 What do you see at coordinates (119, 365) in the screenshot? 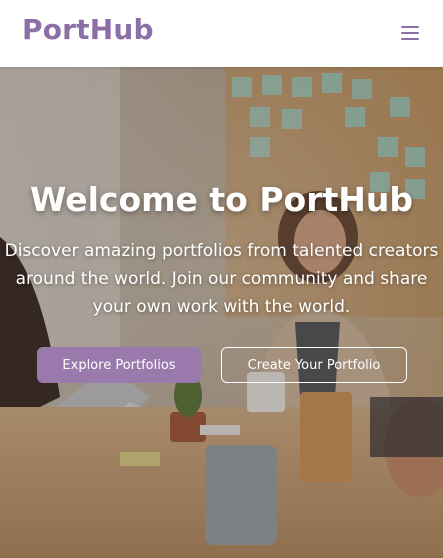
I see `explore-portfolios-button: Explore Portfolios` at bounding box center [119, 365].